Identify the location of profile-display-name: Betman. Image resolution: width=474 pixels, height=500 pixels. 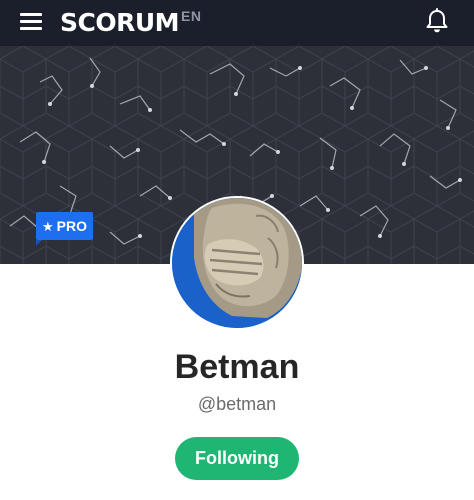
(237, 367).